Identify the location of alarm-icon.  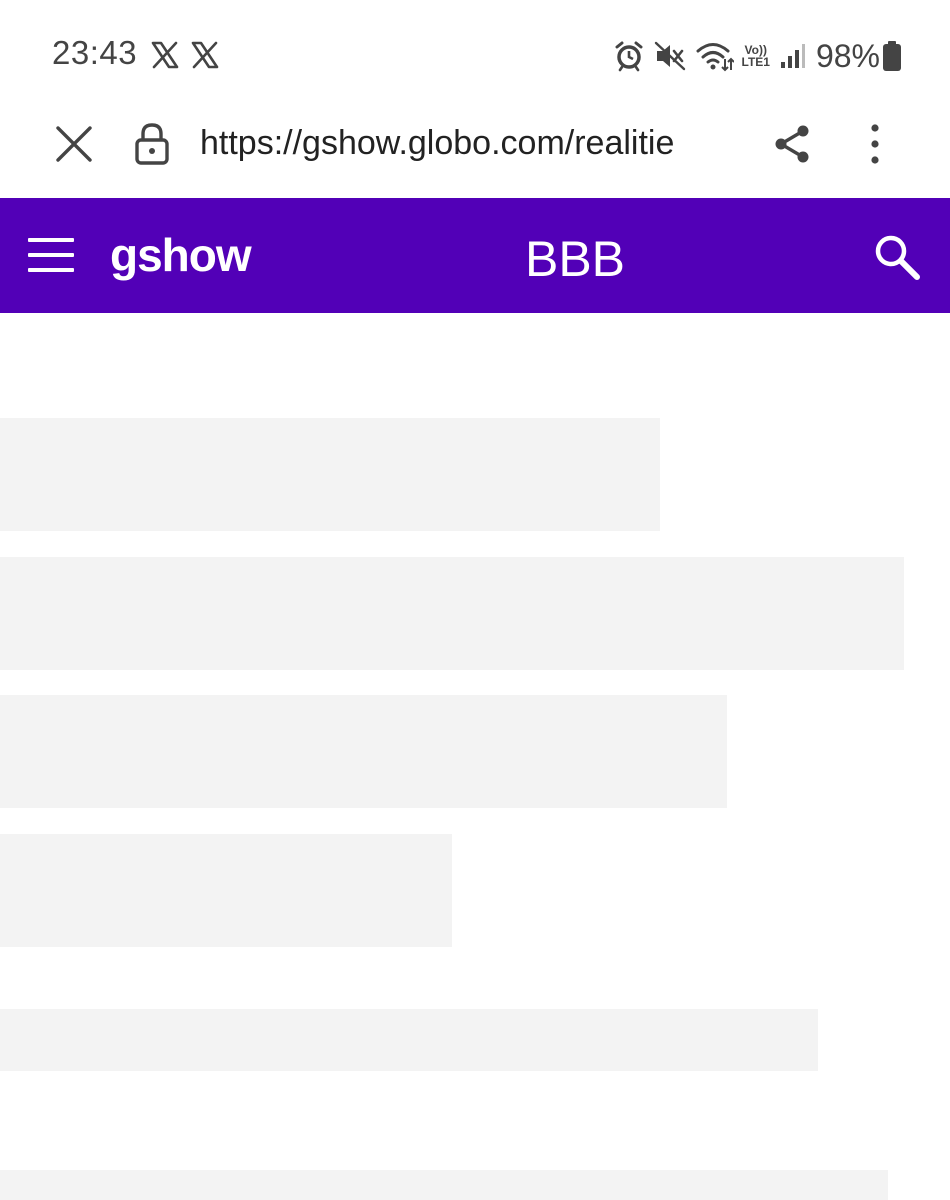
(628, 56).